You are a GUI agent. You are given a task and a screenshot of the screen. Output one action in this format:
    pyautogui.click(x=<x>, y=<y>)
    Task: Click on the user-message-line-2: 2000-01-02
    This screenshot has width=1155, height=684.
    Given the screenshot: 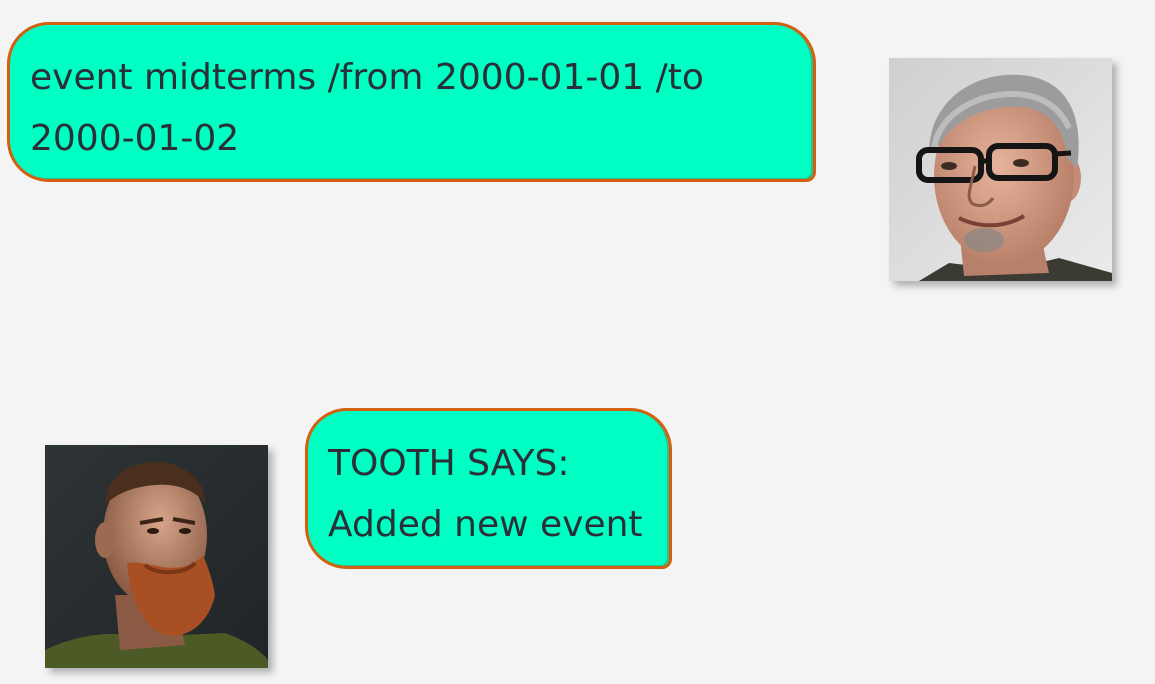 What is the action you would take?
    pyautogui.click(x=135, y=138)
    